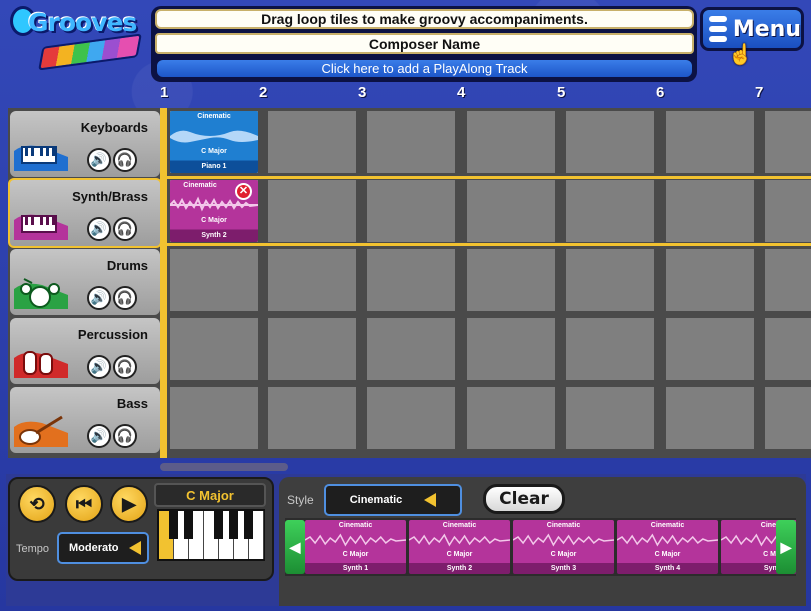  Describe the element at coordinates (295, 547) in the screenshot. I see `scroll-left-button: ◀` at that location.